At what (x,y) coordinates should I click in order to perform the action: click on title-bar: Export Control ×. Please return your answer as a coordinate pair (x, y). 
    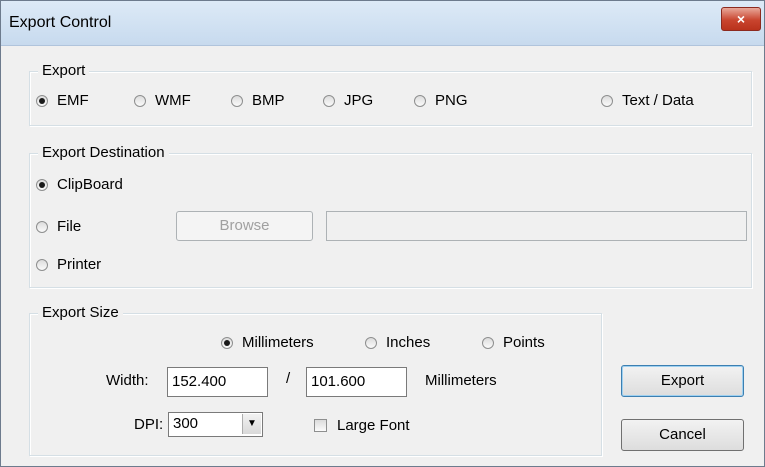
    Looking at the image, I should click on (382, 23).